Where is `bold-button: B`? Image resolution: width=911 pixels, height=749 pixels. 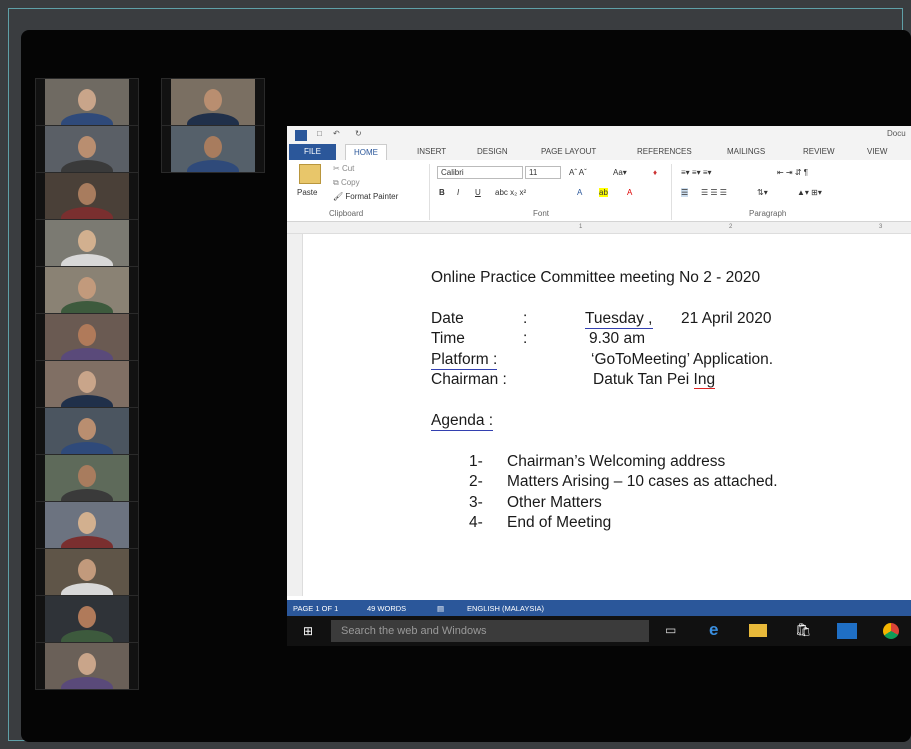 bold-button: B is located at coordinates (442, 192).